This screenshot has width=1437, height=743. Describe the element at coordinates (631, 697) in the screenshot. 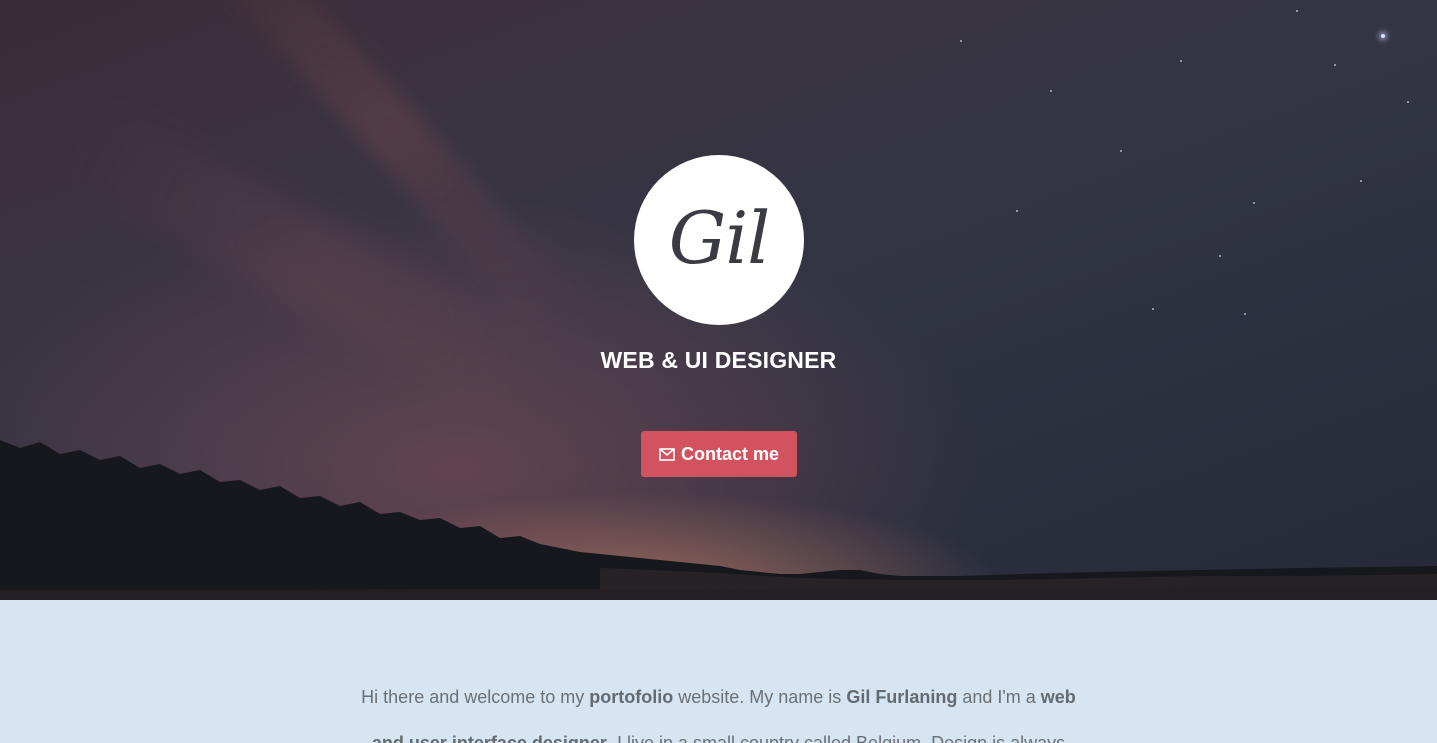

I see `about-portfolio-highlight: portofolio` at that location.